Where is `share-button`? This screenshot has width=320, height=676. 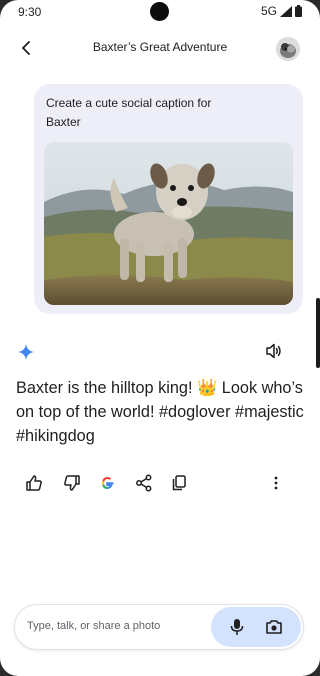 share-button is located at coordinates (144, 483).